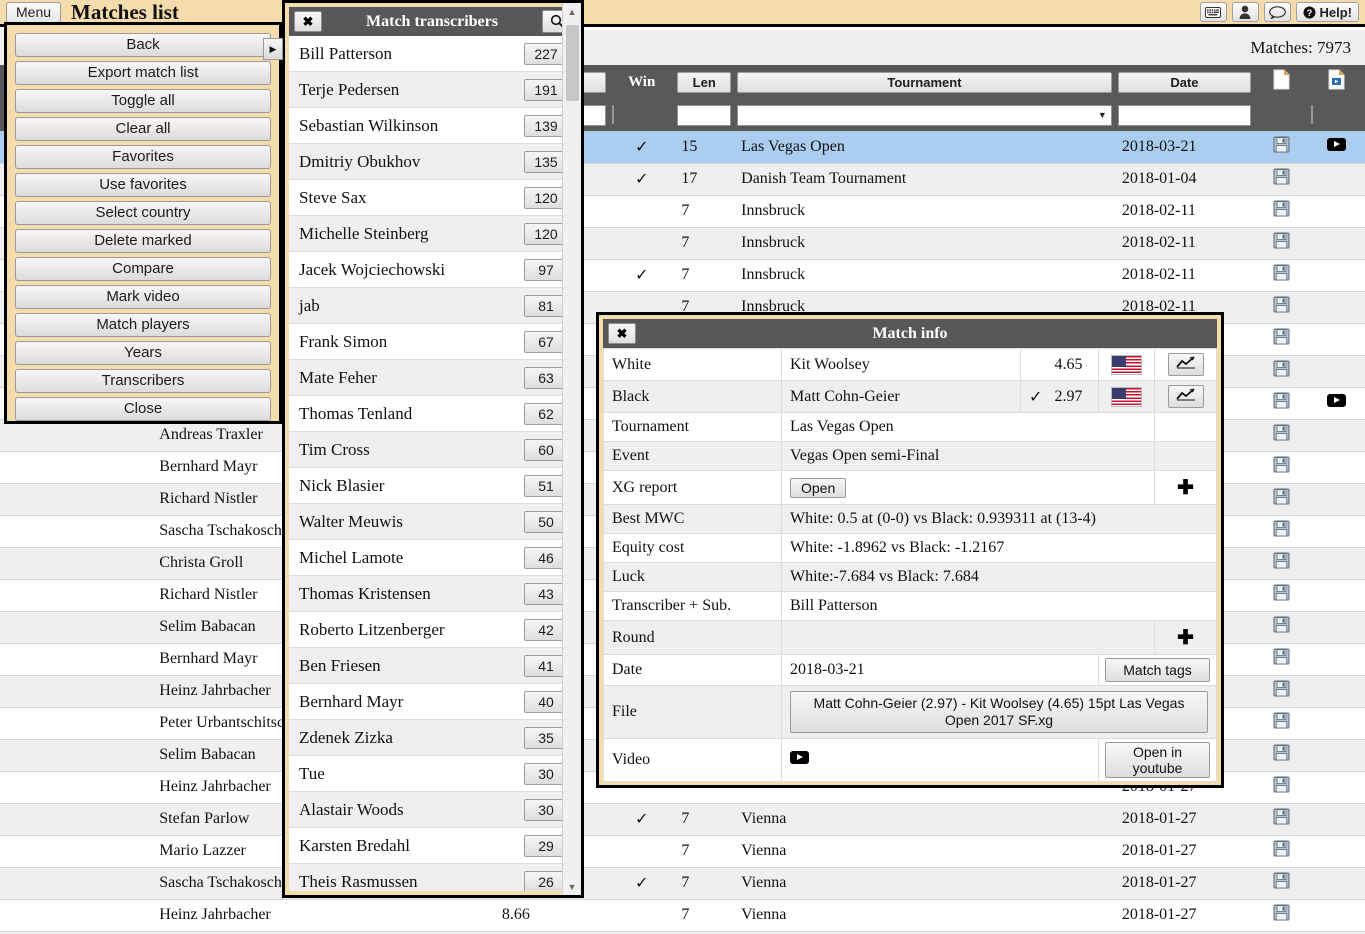 The width and height of the screenshot is (1365, 934). I want to click on mi-video-value, so click(940, 760).